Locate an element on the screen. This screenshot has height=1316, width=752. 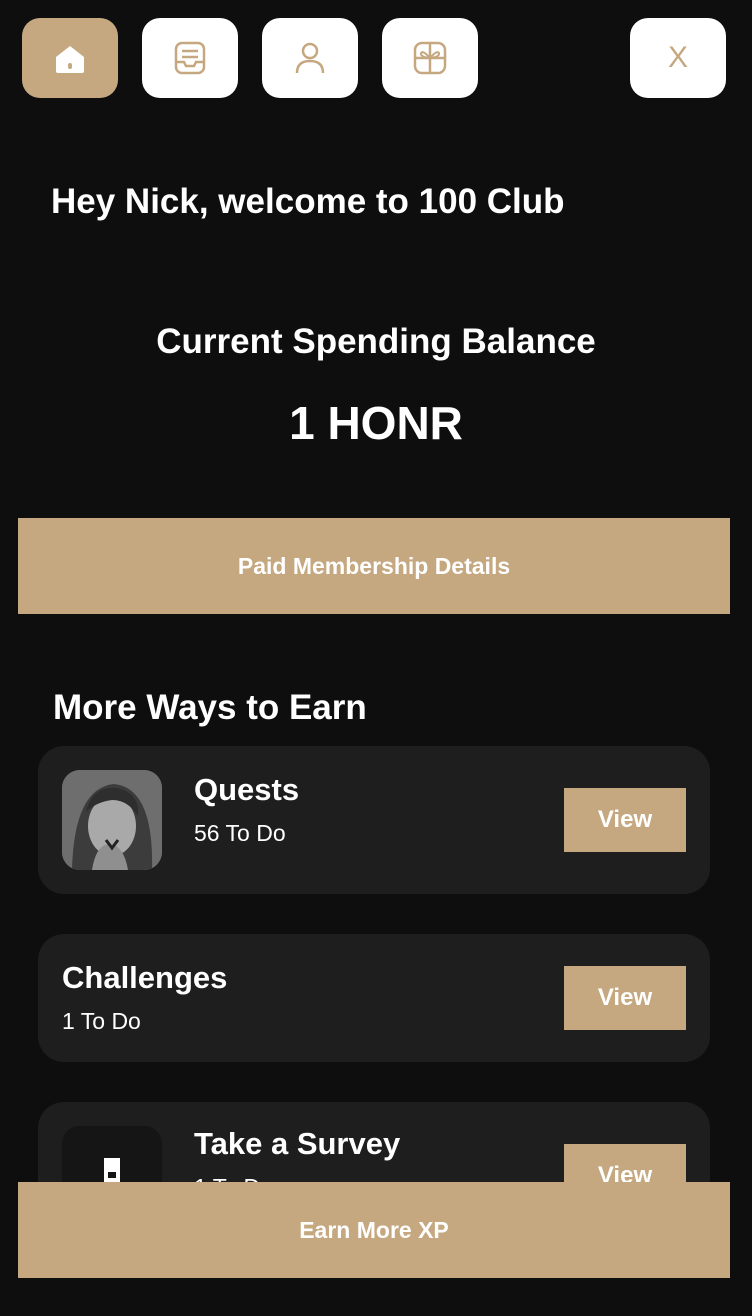
earn-card-quests: Quests 56 To Do View is located at coordinates (374, 820).